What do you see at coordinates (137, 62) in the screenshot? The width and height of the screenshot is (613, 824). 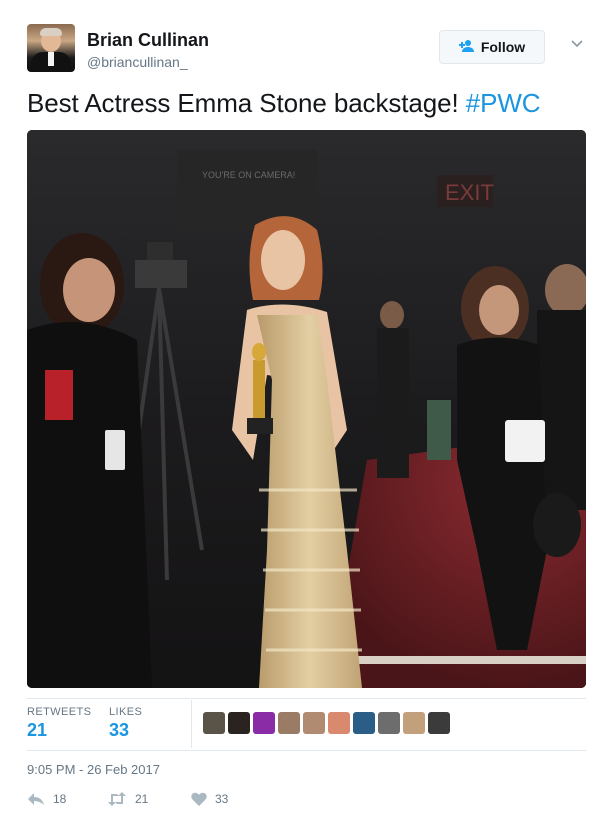 I see `author-handle: @briancullinan_` at bounding box center [137, 62].